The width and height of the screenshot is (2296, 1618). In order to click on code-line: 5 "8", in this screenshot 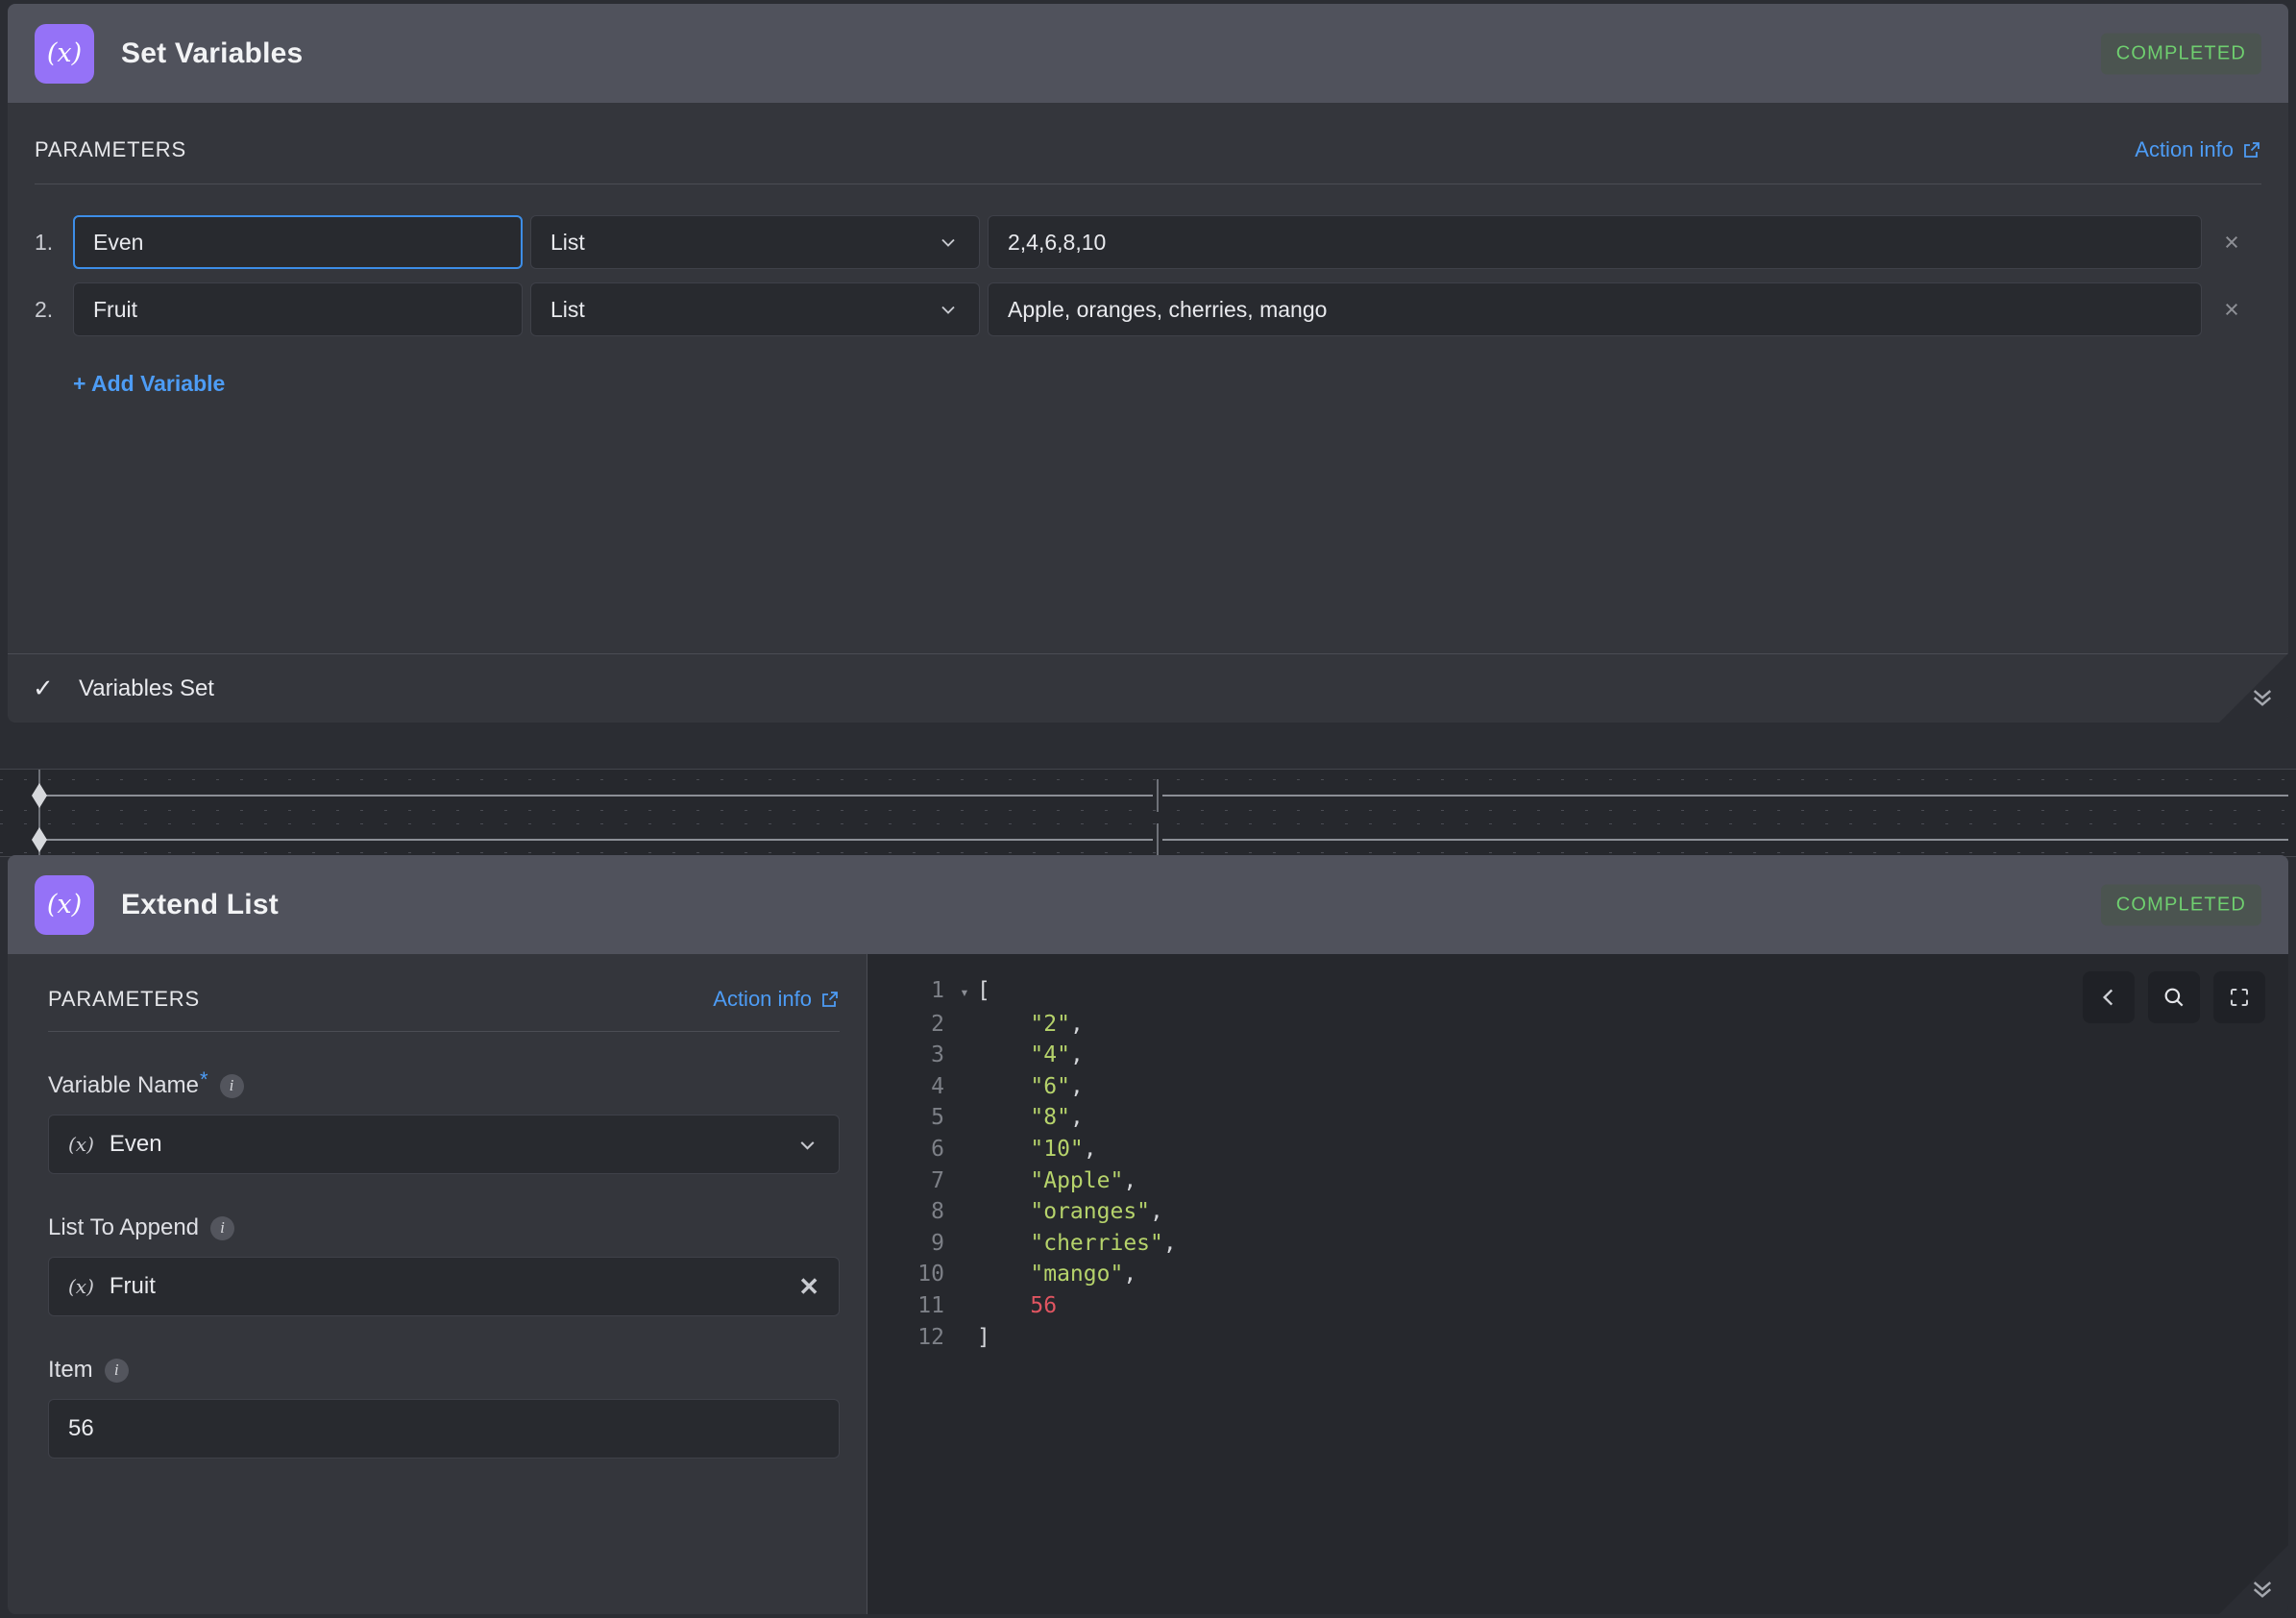, I will do `click(1577, 1118)`.